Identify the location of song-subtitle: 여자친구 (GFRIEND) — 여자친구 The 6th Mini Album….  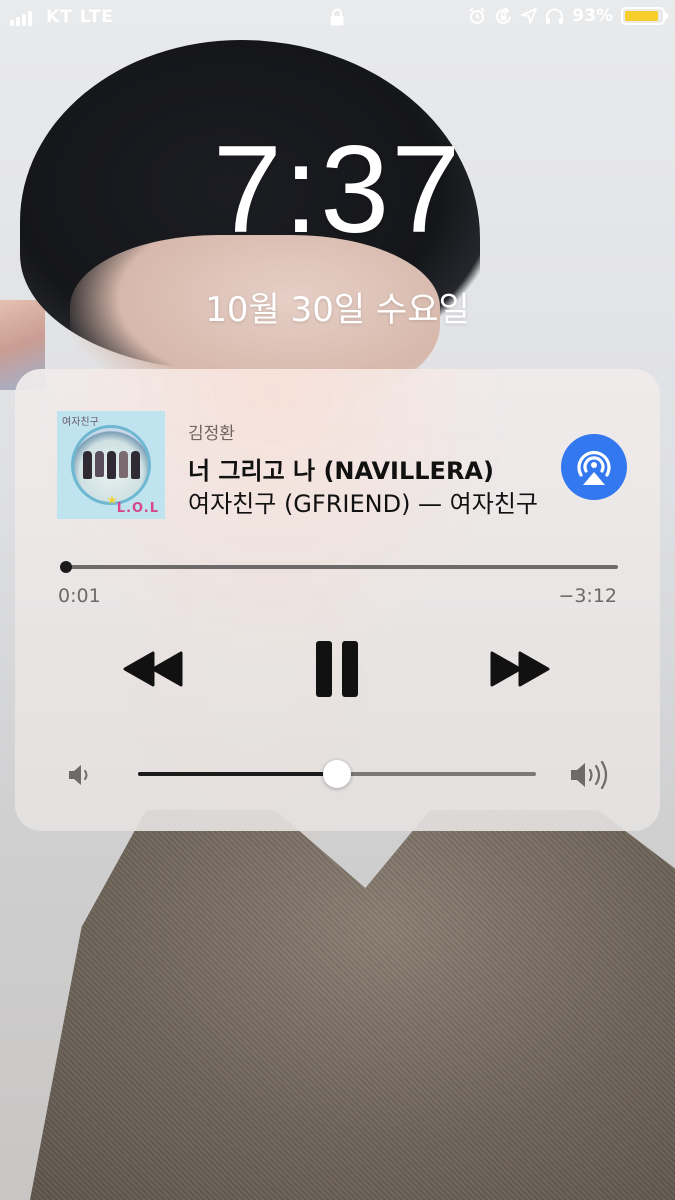
(363, 504).